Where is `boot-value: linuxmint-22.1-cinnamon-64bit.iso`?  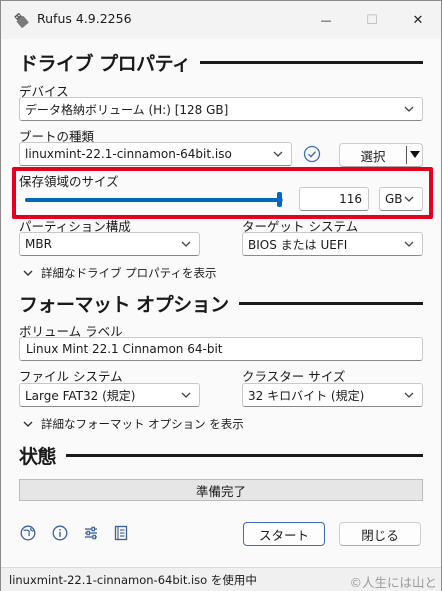
boot-value: linuxmint-22.1-cinnamon-64bit.iso is located at coordinates (128, 154).